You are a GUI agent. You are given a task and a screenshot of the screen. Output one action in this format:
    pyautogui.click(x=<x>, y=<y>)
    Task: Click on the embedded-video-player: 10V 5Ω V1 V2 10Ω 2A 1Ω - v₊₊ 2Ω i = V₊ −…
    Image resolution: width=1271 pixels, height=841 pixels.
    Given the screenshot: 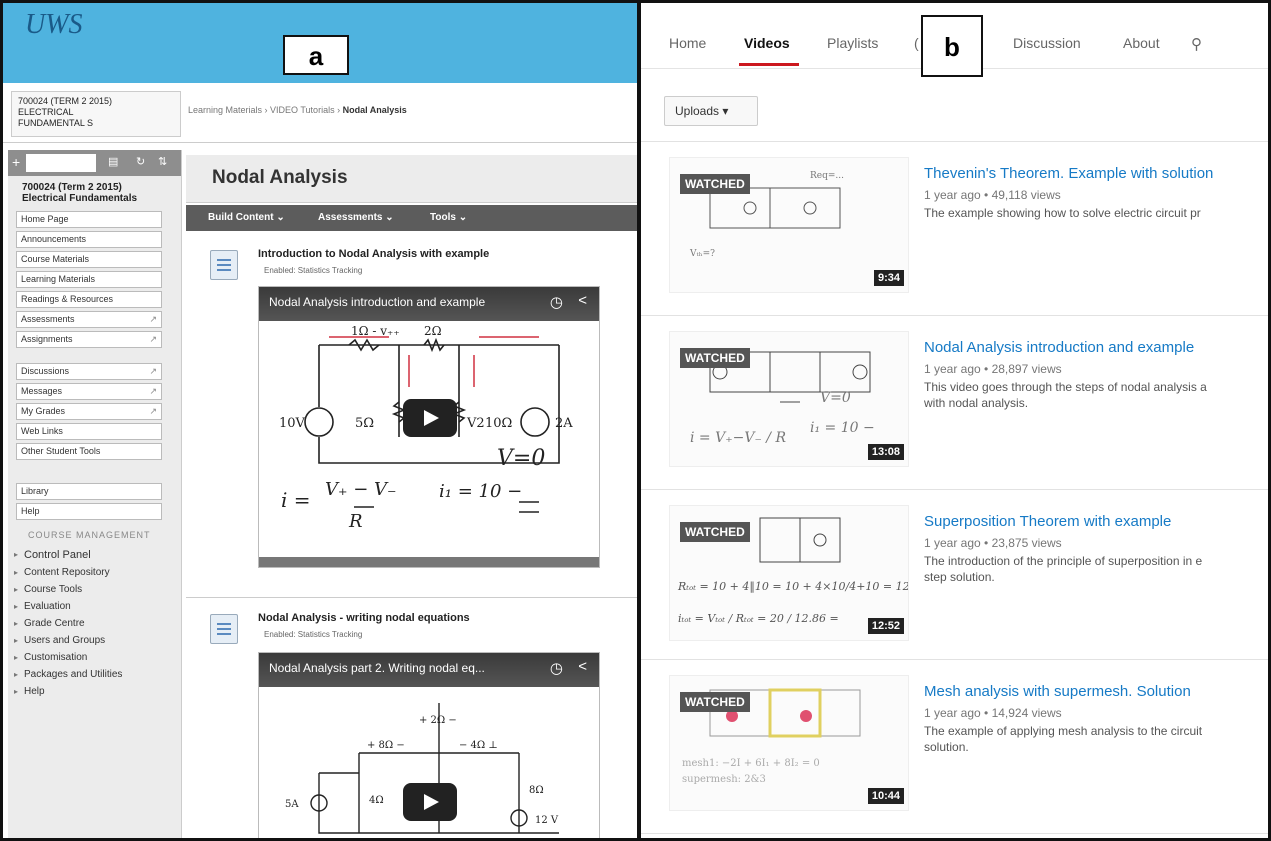 What is the action you would take?
    pyautogui.click(x=429, y=427)
    